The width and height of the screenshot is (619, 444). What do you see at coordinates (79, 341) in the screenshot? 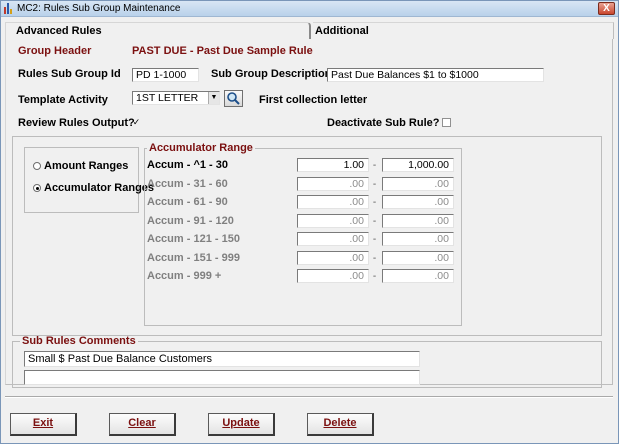
I see `comments-title: Sub Rules Comments` at bounding box center [79, 341].